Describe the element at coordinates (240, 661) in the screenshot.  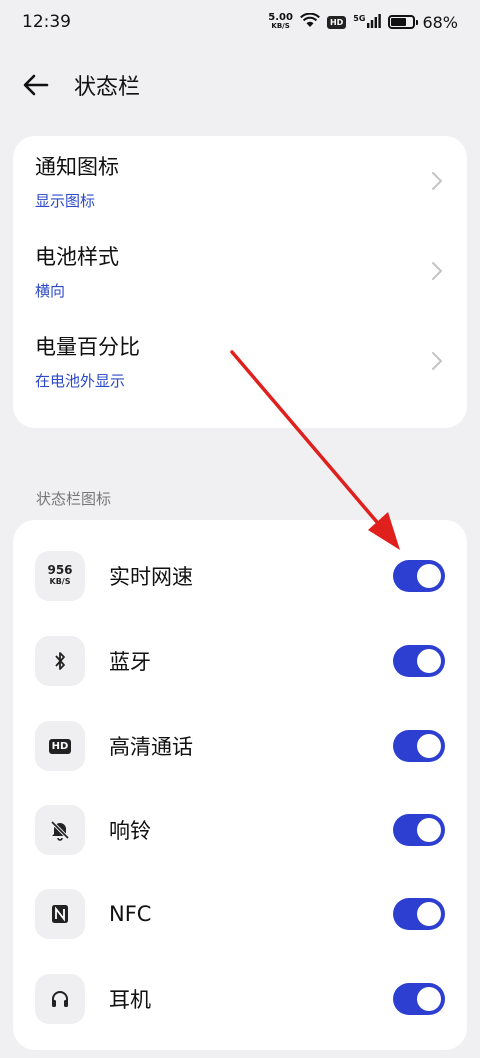
I see `toggle-row-bluetooth: 蓝牙` at that location.